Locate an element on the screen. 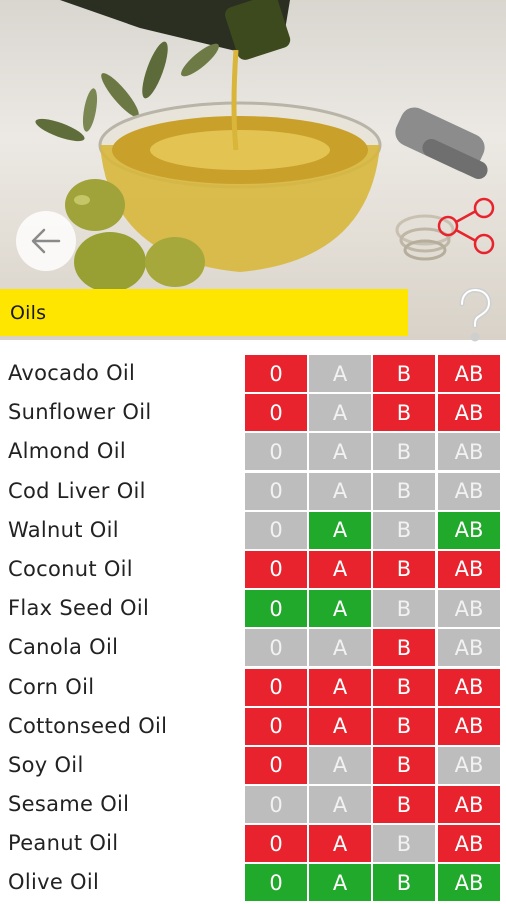 Image resolution: width=506 pixels, height=904 pixels. food-row: Canola Oil 0 A B AB is located at coordinates (253, 648).